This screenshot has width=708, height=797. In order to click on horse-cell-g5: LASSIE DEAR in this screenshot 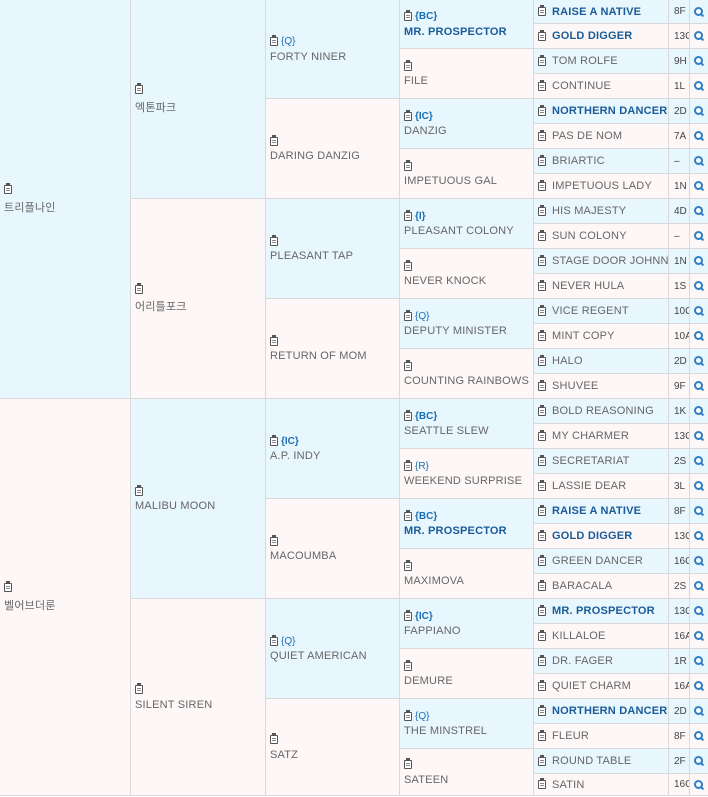, I will do `click(601, 486)`.